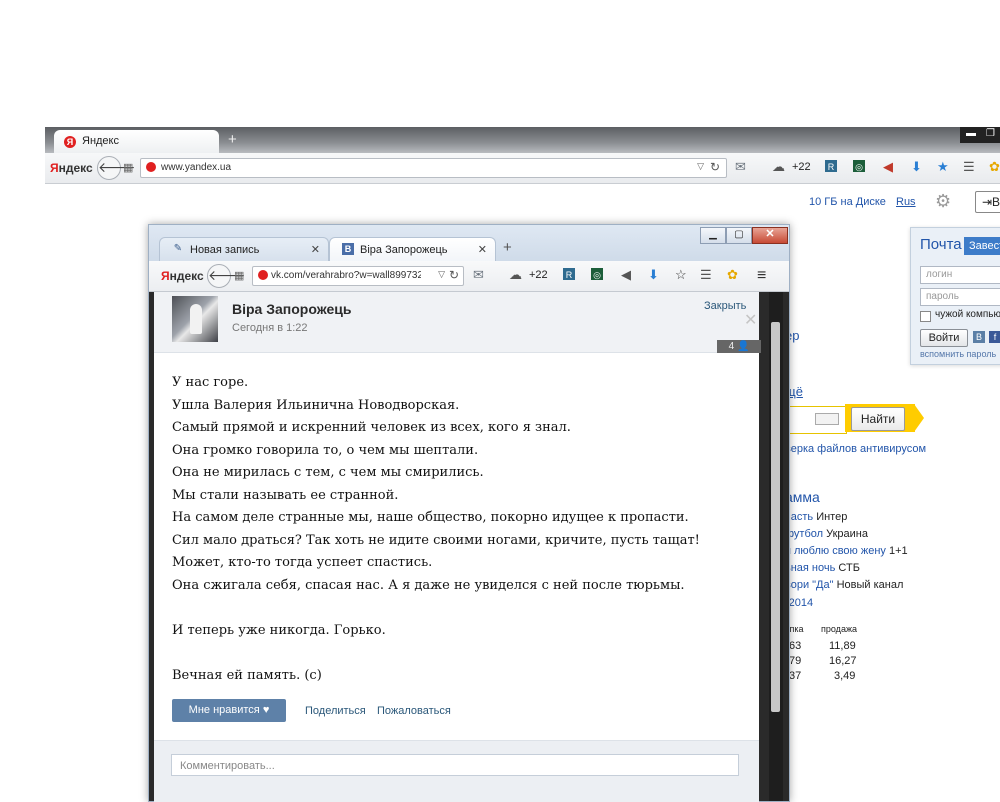  Describe the element at coordinates (994, 337) in the screenshot. I see `facebook-icon: f` at that location.